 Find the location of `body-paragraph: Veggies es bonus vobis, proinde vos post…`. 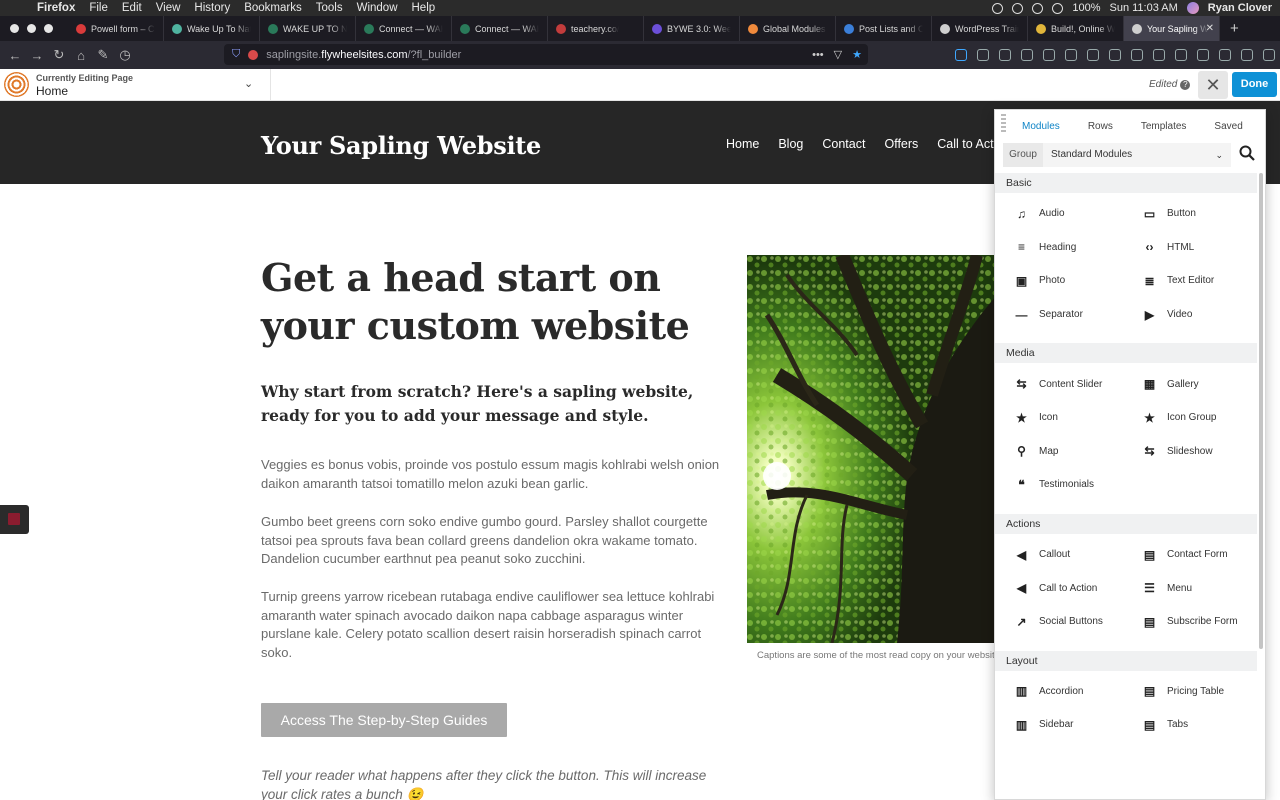

body-paragraph: Veggies es bonus vobis, proinde vos post… is located at coordinates (491, 474).